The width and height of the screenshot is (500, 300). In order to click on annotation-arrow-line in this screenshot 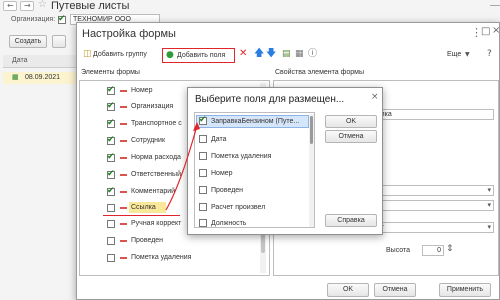, I will do `click(181, 168)`.